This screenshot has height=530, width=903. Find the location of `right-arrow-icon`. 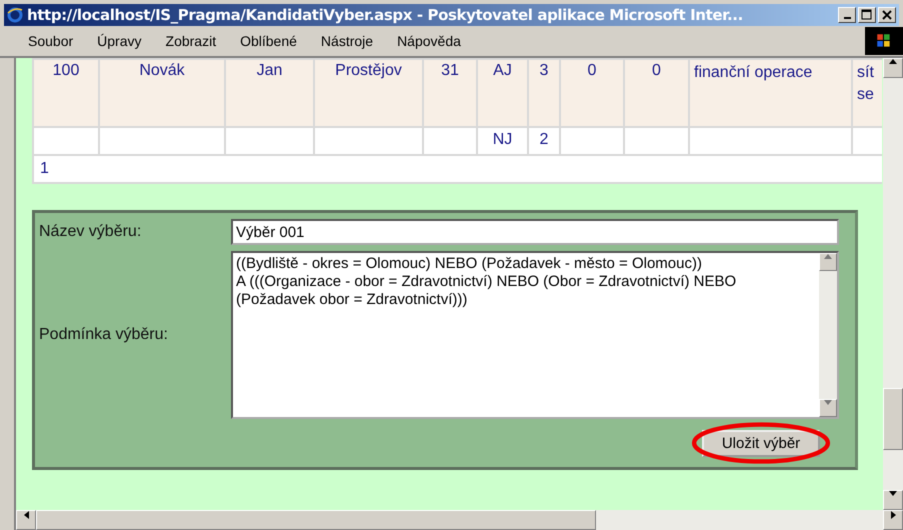

right-arrow-icon is located at coordinates (893, 515).